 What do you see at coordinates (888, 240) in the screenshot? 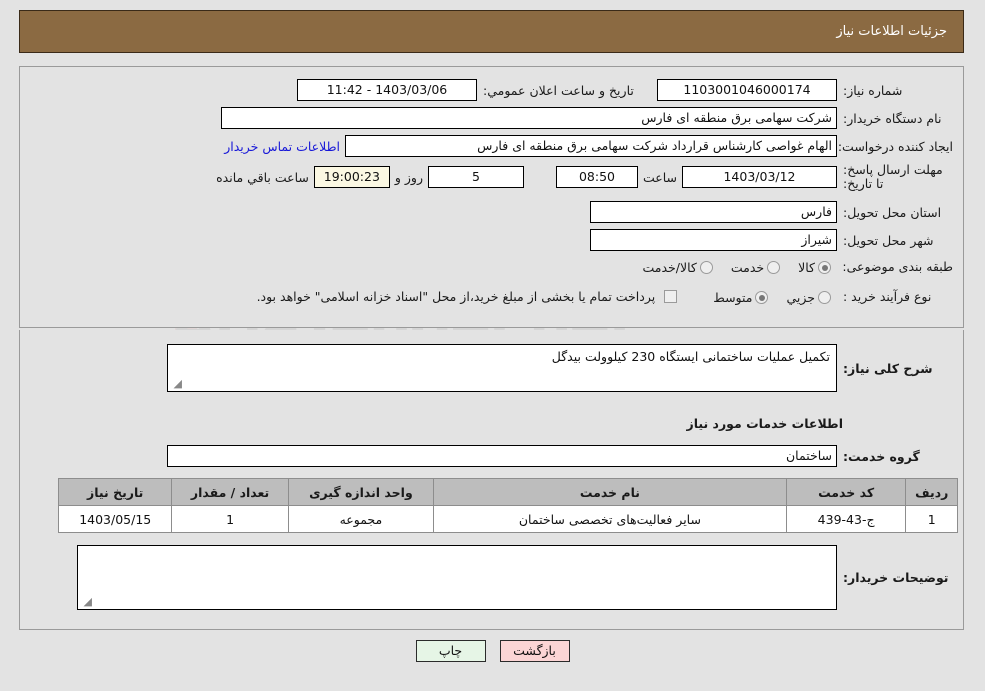
I see `city-label: شهر محل تحویل:` at bounding box center [888, 240].